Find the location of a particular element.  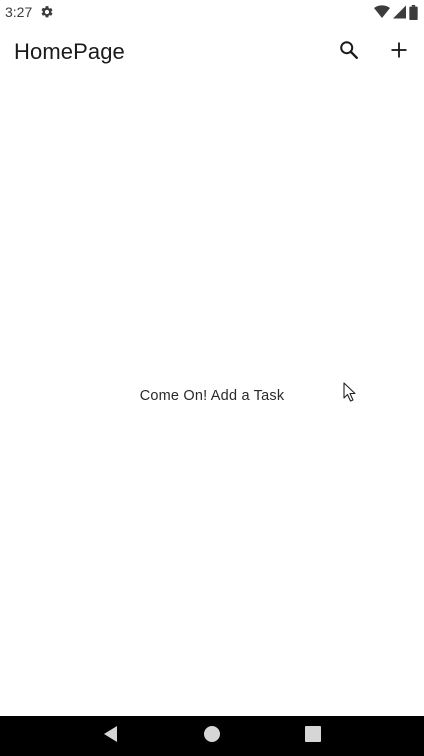

wifi-icon is located at coordinates (382, 12).